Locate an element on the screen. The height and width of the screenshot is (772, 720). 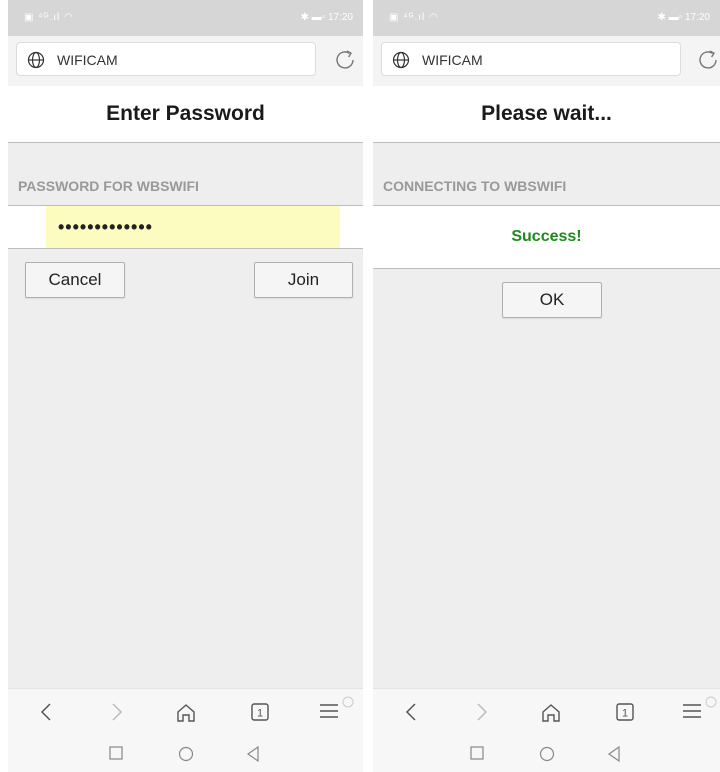
password-row is located at coordinates (185, 227).